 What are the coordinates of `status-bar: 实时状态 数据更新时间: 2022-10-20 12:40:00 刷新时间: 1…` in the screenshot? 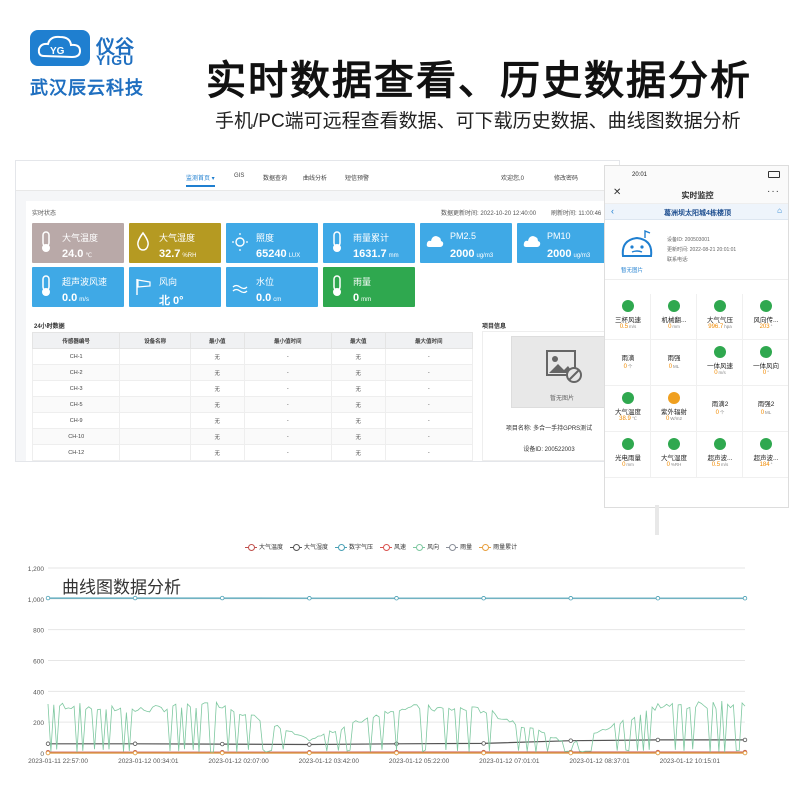 It's located at (321, 210).